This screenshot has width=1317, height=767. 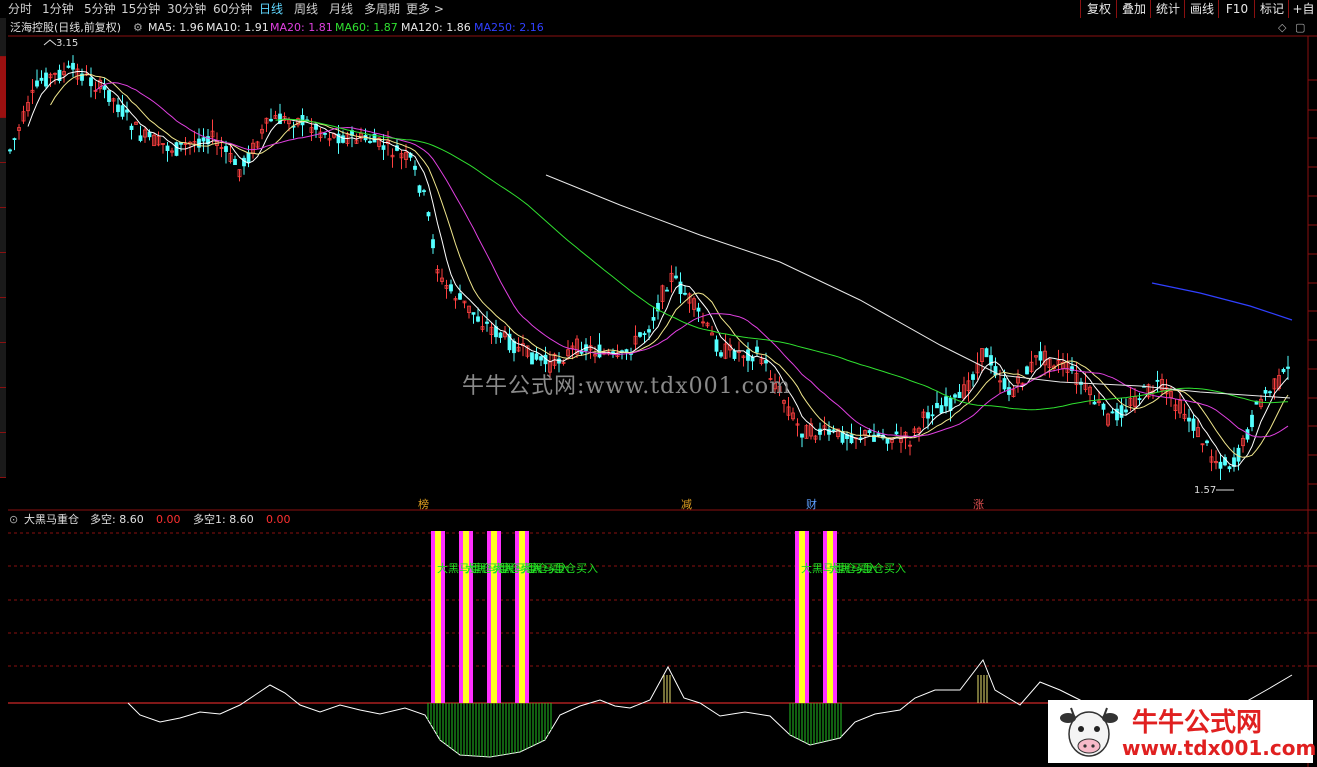 I want to click on high-arrow, so click(x=50, y=42).